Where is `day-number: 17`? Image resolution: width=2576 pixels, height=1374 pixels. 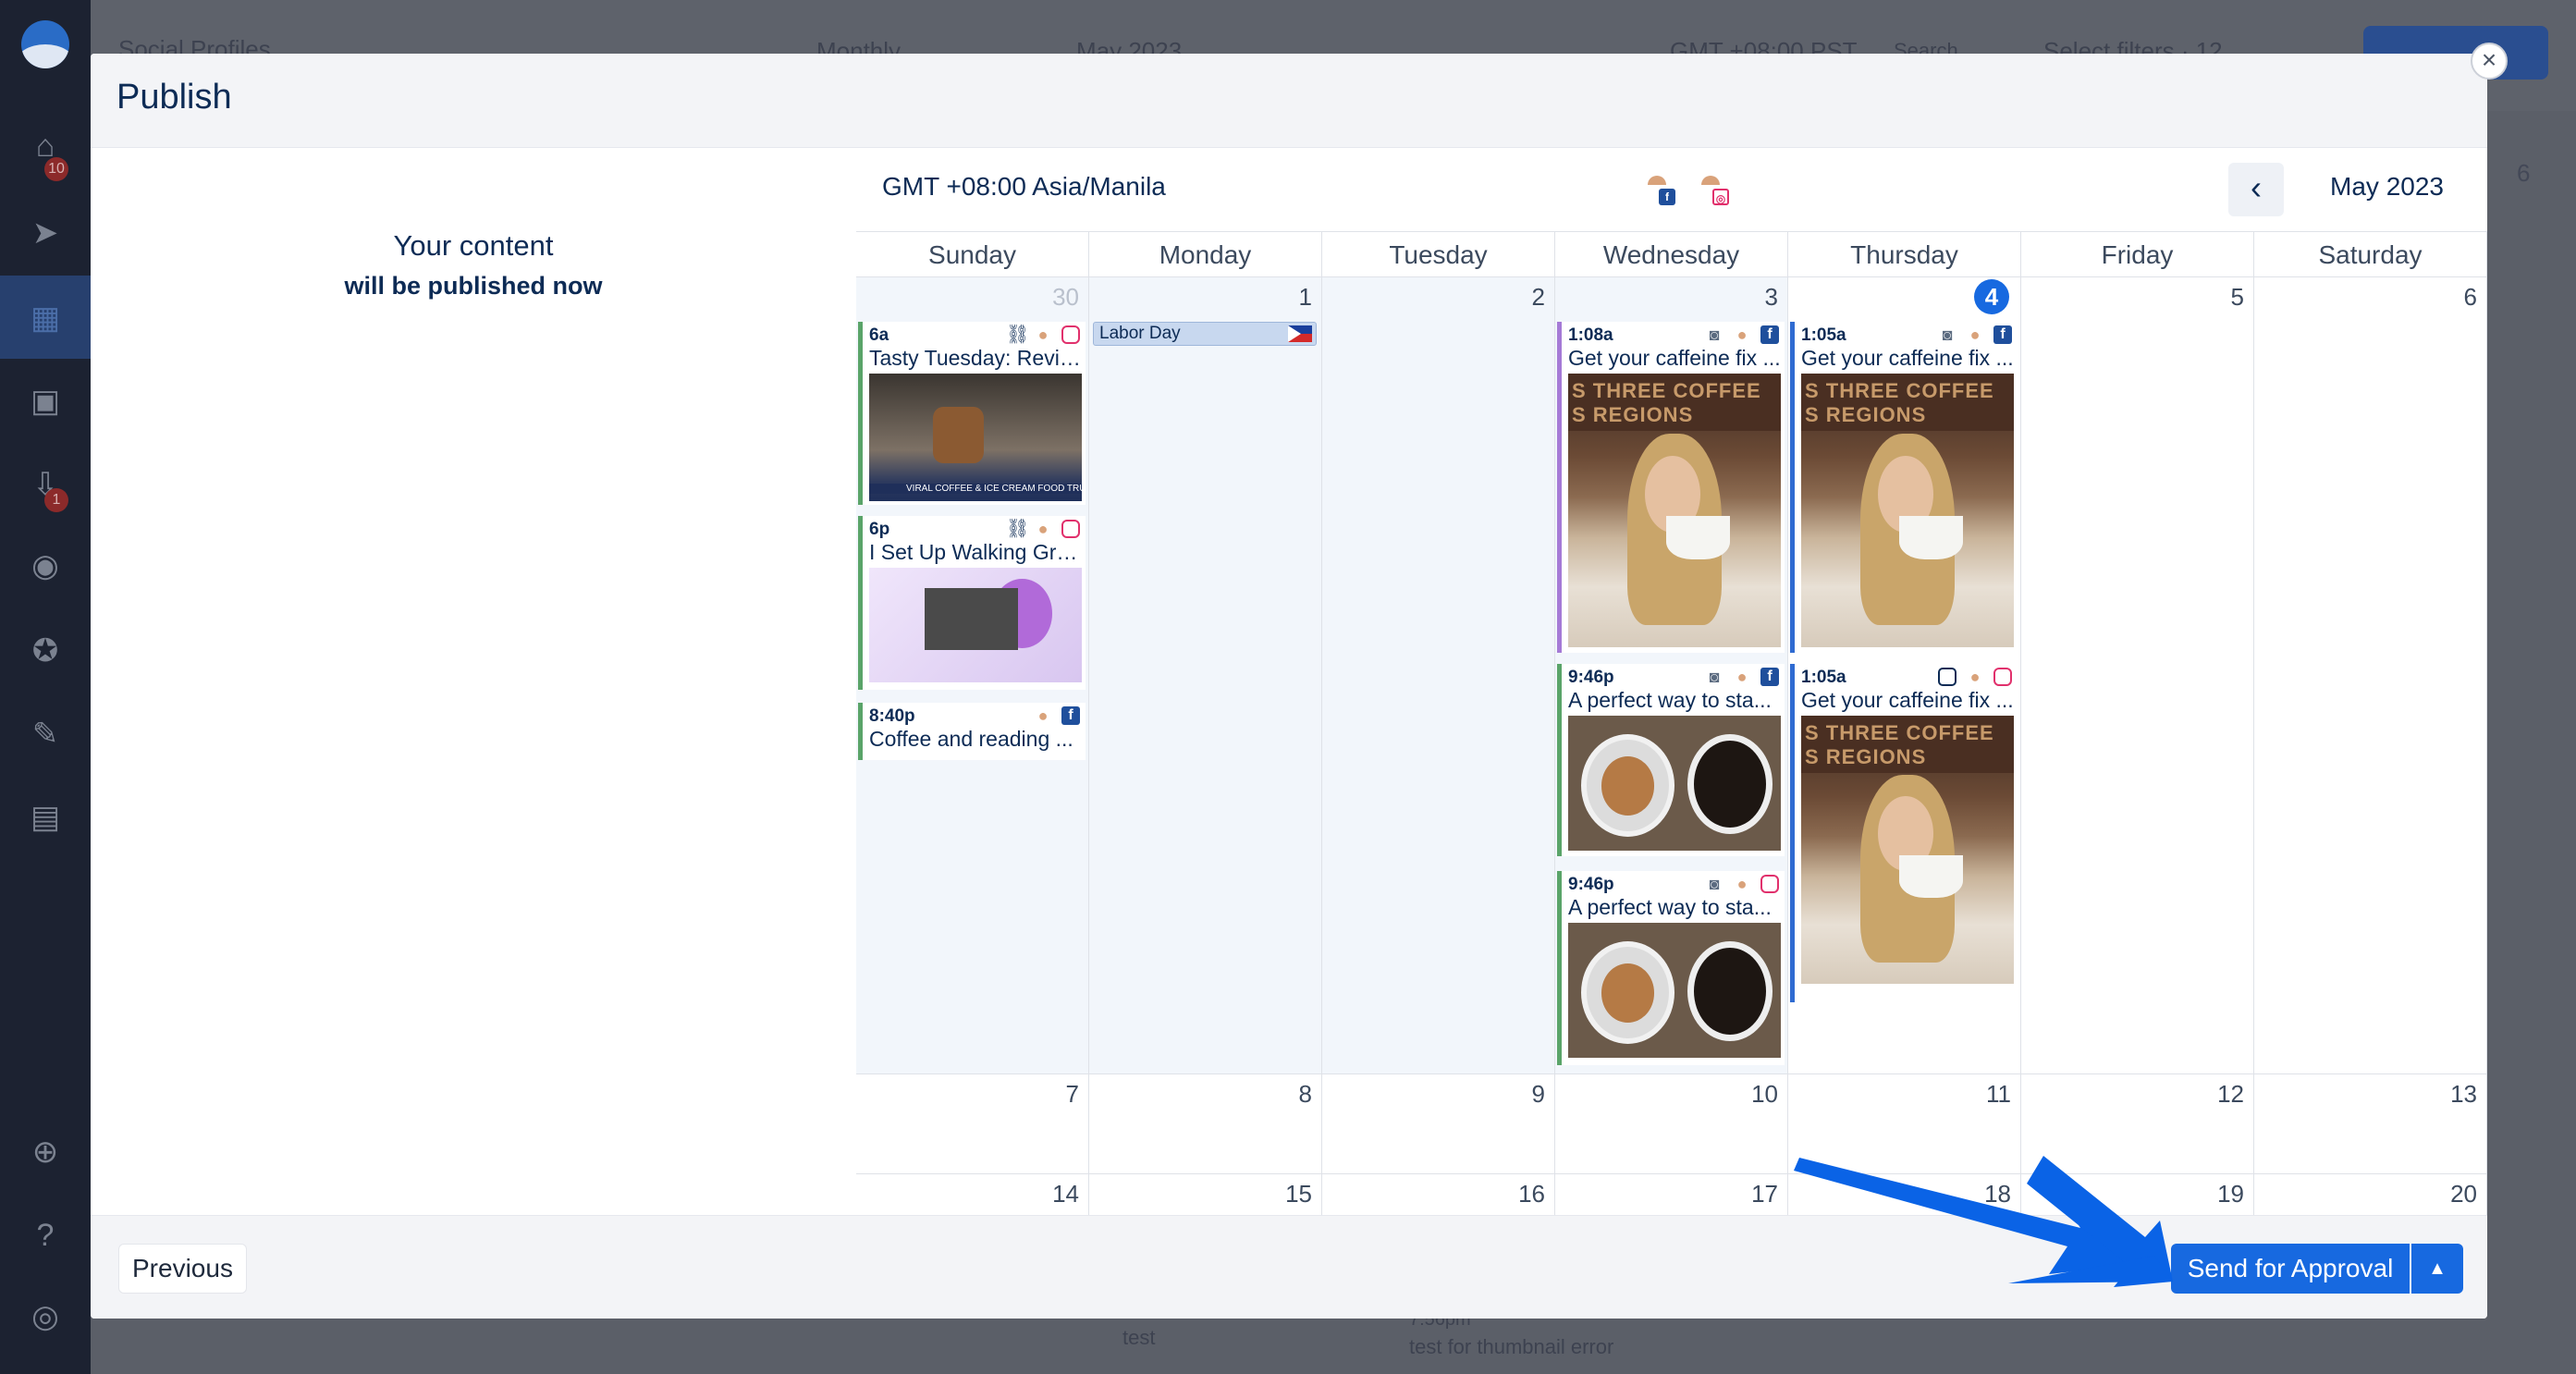 day-number: 17 is located at coordinates (1764, 1194).